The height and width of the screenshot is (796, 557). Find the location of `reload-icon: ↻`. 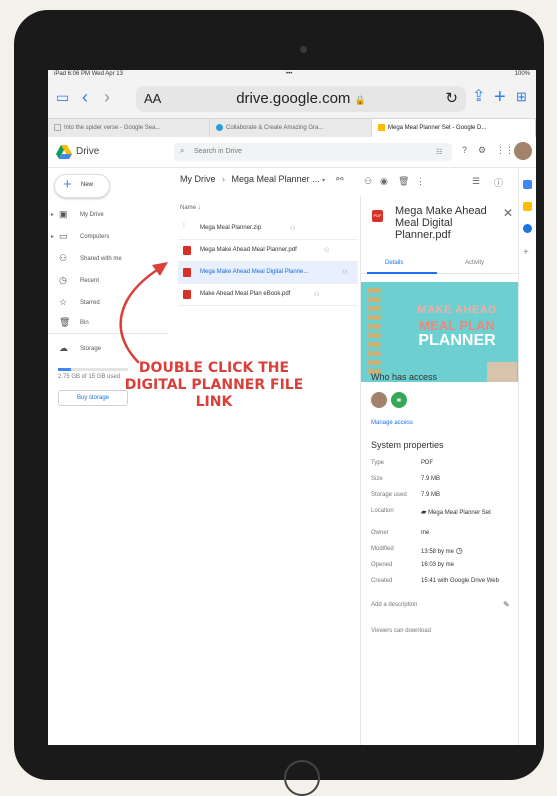

reload-icon: ↻ is located at coordinates (451, 98).